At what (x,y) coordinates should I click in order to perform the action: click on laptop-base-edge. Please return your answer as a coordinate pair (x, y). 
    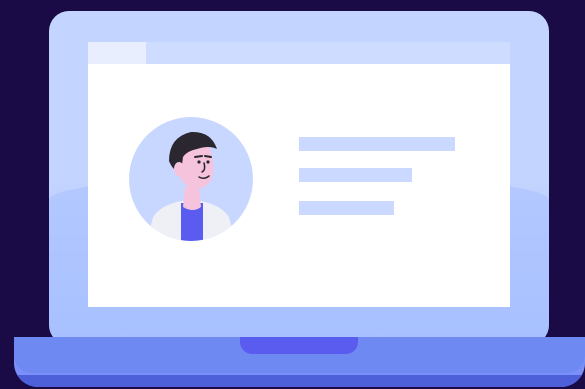
    Looking at the image, I should click on (299, 381).